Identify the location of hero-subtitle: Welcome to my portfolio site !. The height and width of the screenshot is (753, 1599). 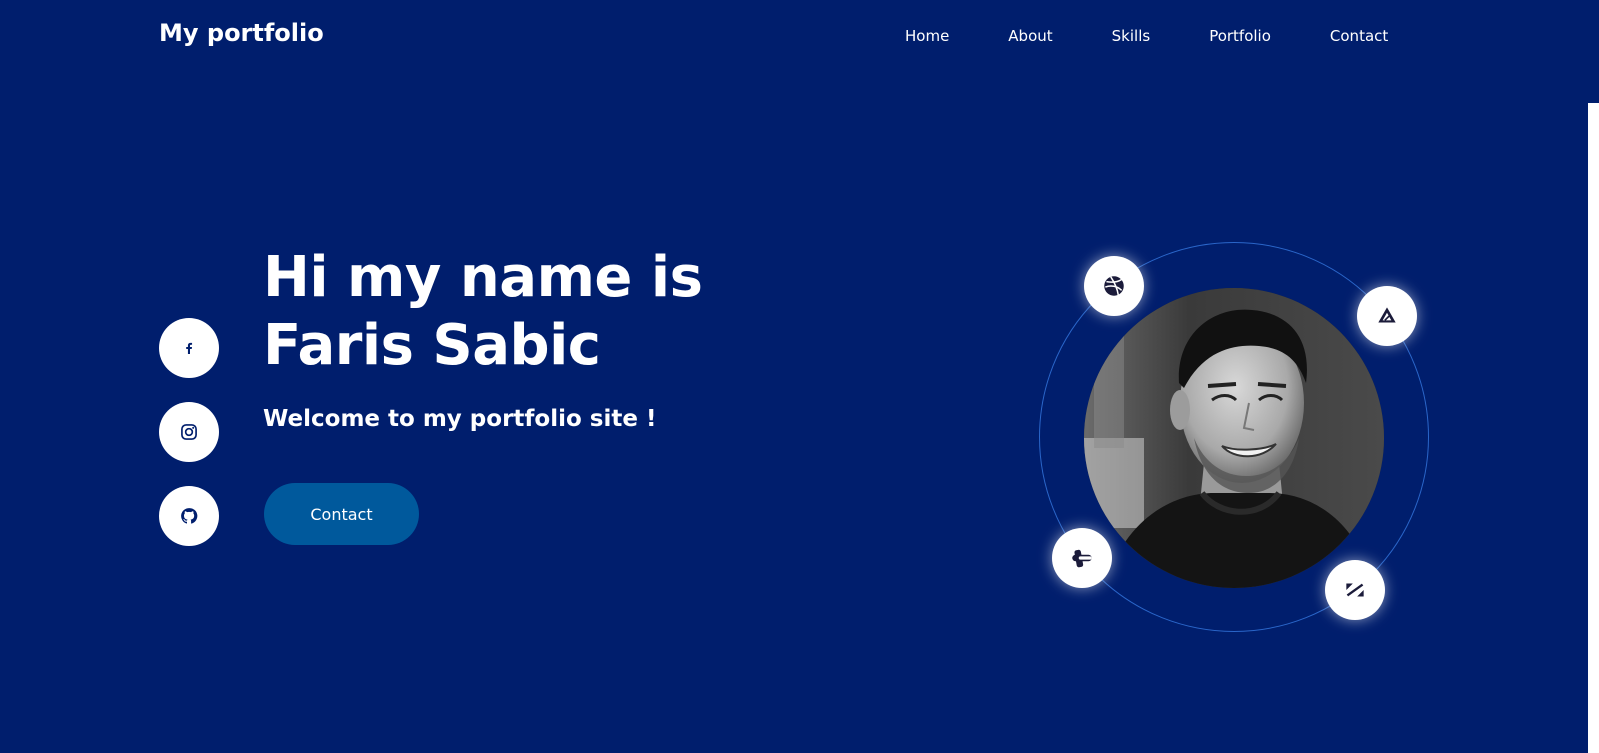
(460, 419).